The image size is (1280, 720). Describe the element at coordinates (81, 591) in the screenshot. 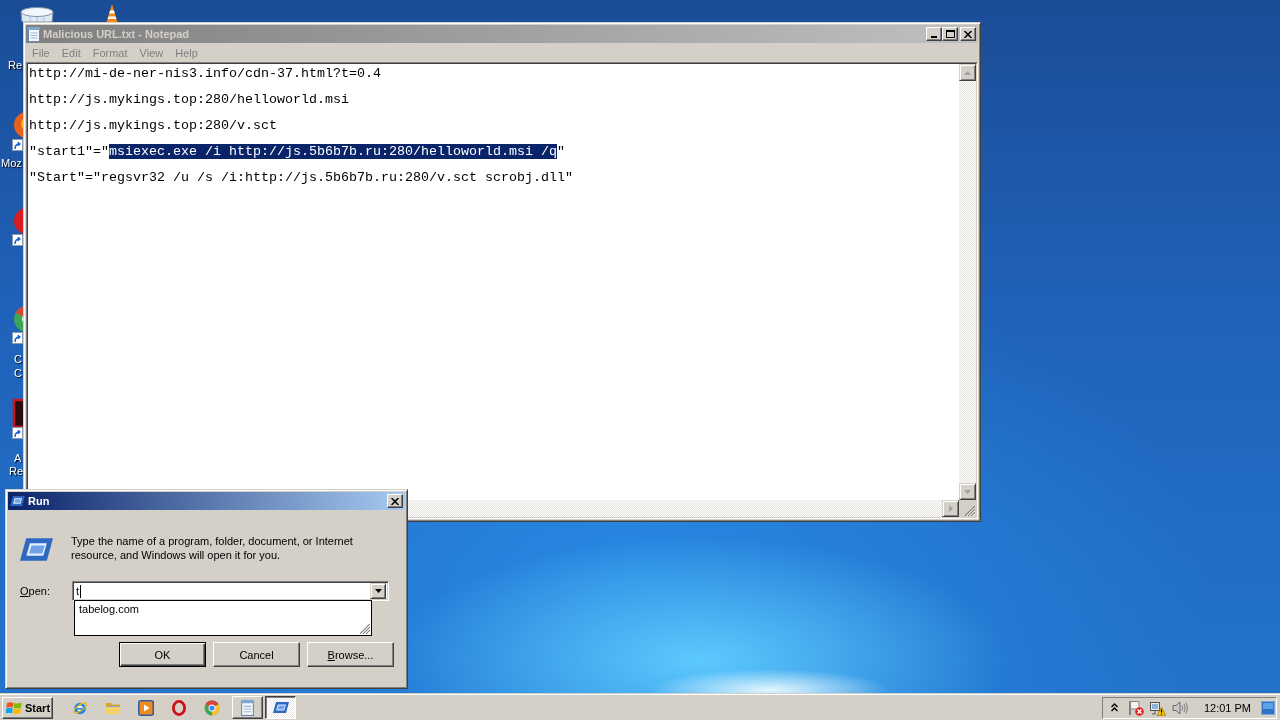

I see `text-cursor` at that location.